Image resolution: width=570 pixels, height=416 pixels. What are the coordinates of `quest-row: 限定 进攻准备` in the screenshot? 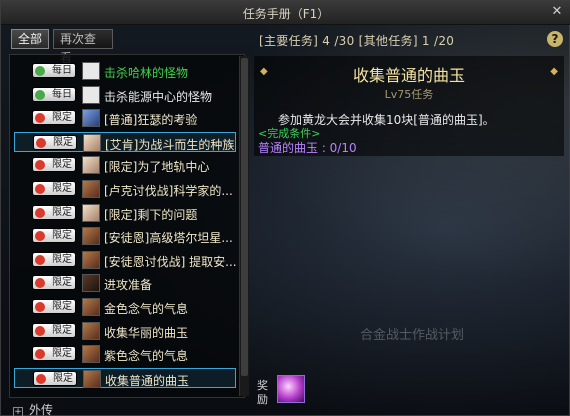 It's located at (125, 283).